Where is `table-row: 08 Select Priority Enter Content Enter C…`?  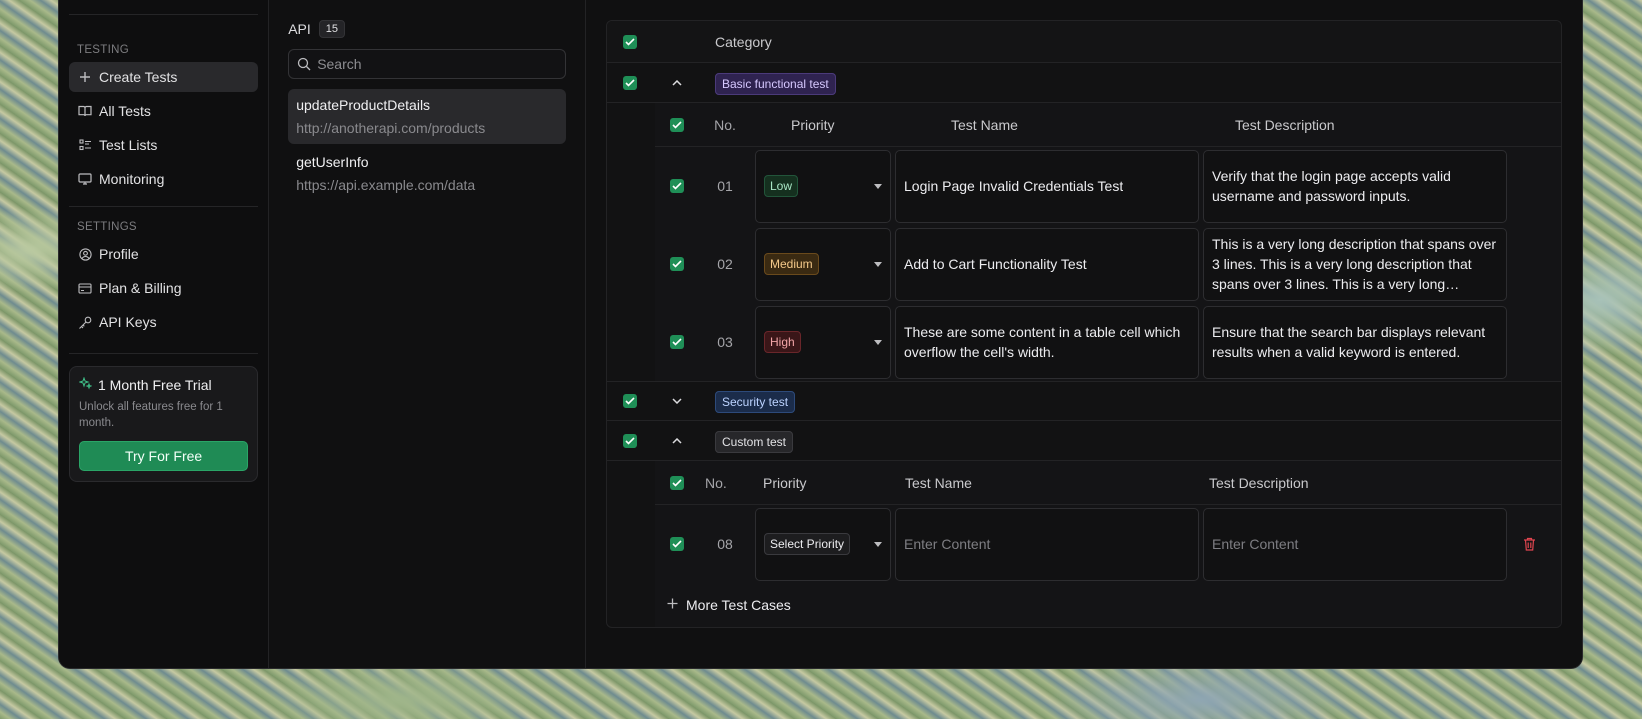
table-row: 08 Select Priority Enter Content Enter C… is located at coordinates (1108, 544).